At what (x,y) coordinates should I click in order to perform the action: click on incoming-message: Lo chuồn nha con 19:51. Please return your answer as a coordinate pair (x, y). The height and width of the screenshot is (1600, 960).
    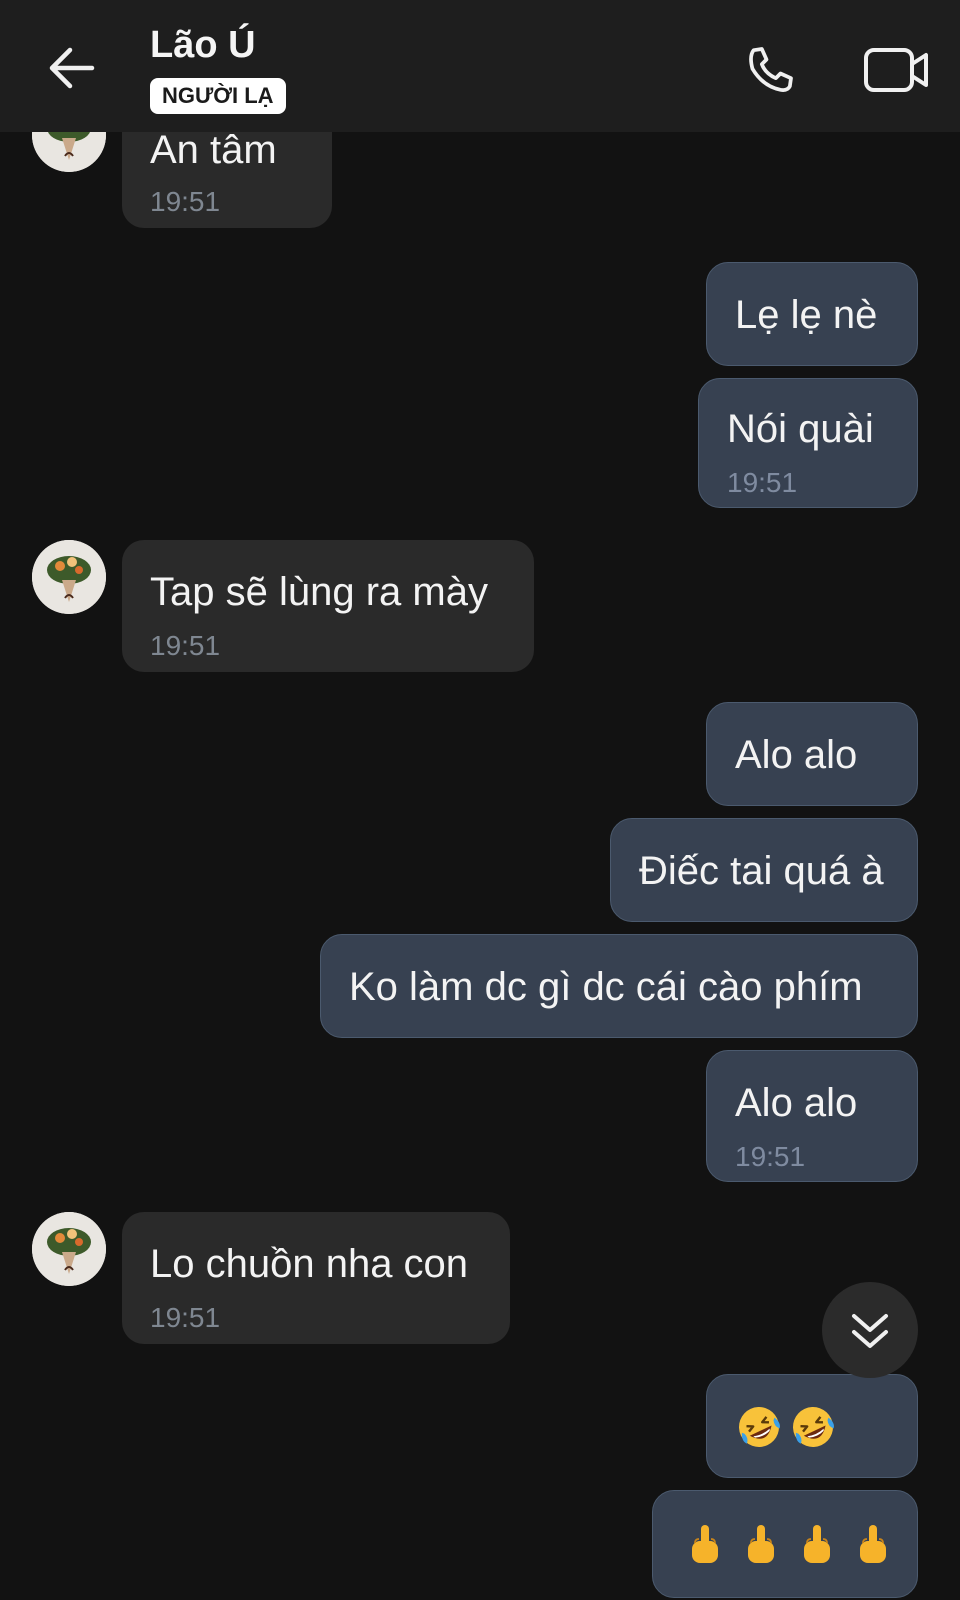
    Looking at the image, I should click on (316, 1278).